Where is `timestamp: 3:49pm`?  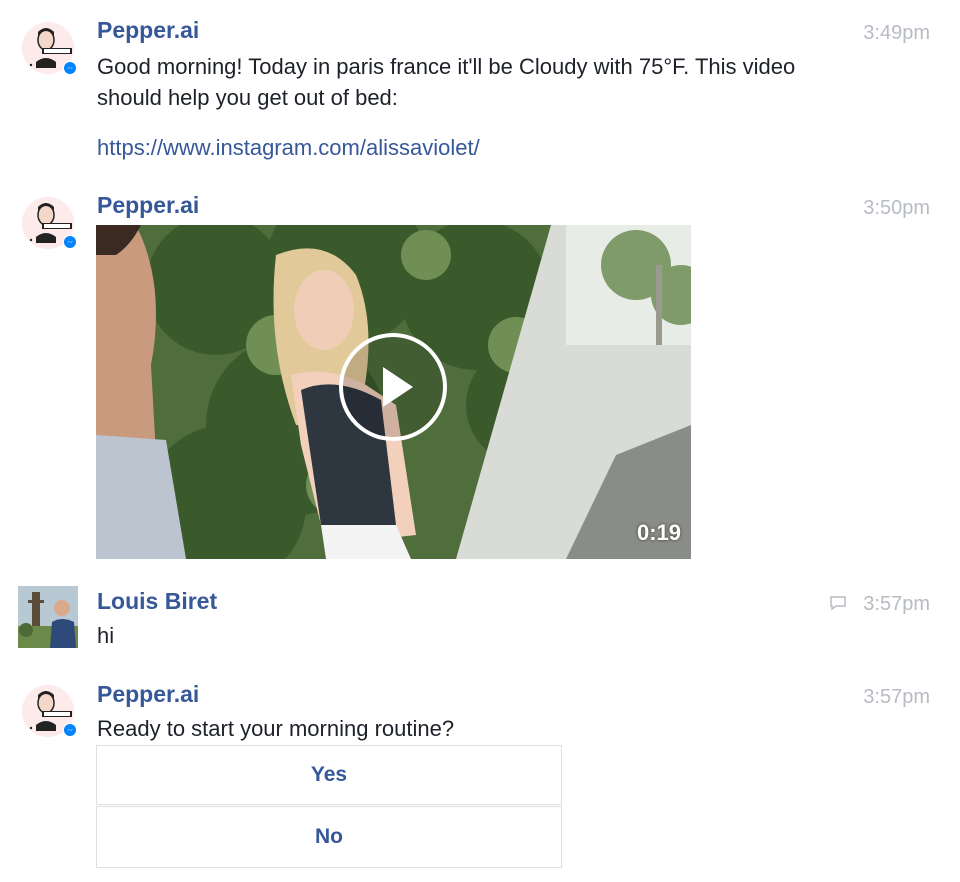
timestamp: 3:49pm is located at coordinates (896, 33).